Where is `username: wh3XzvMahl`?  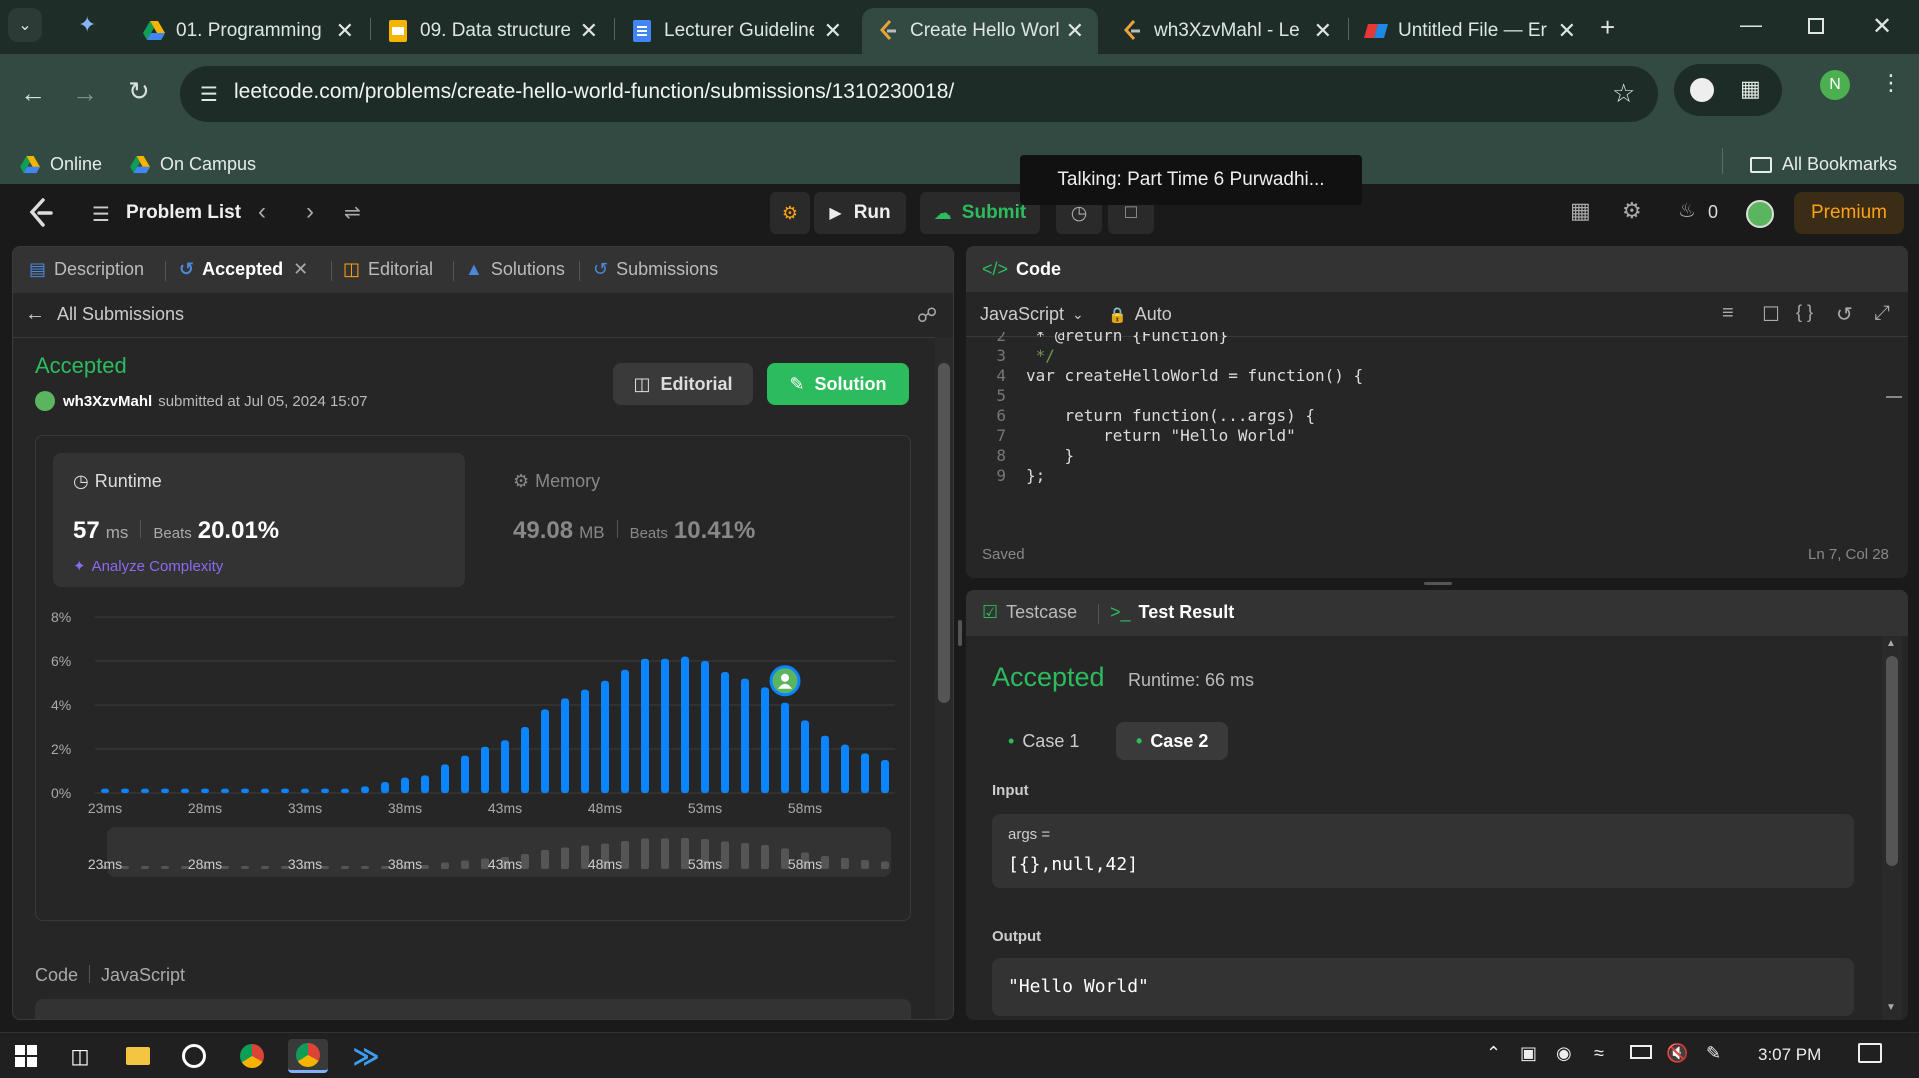 username: wh3XzvMahl is located at coordinates (107, 401).